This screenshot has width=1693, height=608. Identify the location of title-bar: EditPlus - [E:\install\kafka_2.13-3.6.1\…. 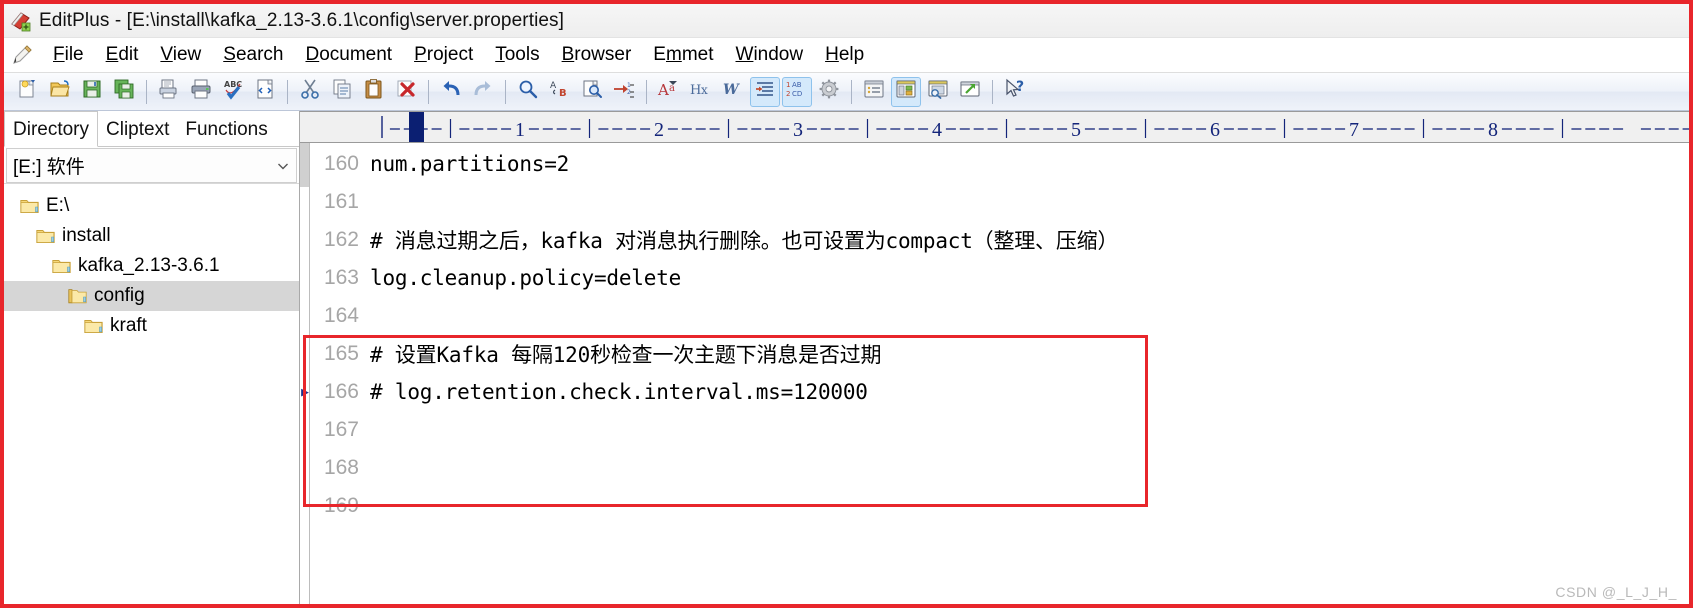
(846, 21).